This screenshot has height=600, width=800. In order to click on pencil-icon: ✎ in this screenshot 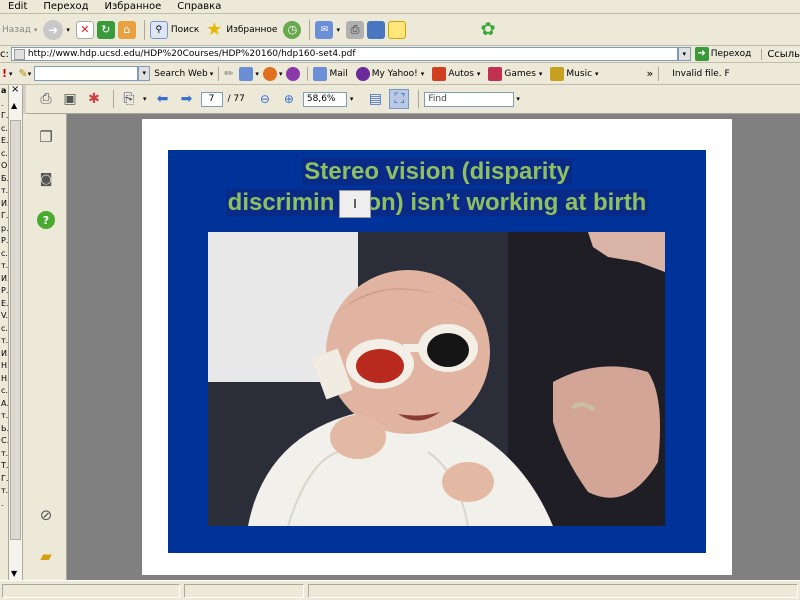, I will do `click(23, 73)`.